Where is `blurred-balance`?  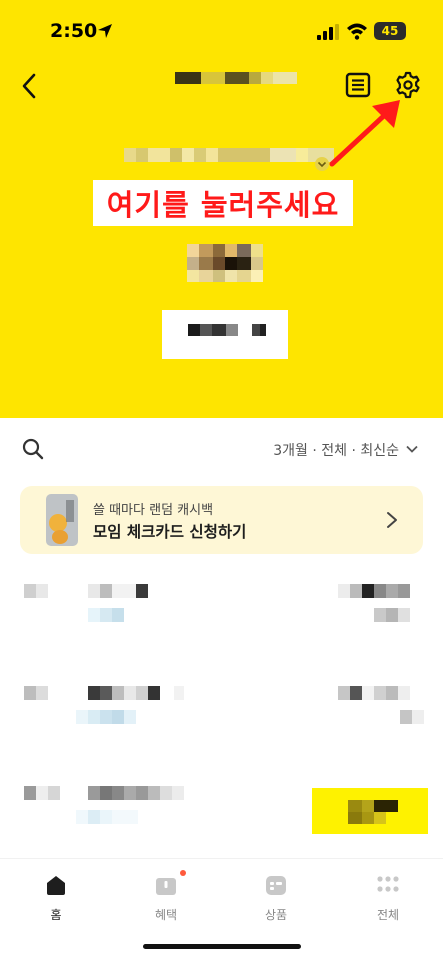 blurred-balance is located at coordinates (225, 263).